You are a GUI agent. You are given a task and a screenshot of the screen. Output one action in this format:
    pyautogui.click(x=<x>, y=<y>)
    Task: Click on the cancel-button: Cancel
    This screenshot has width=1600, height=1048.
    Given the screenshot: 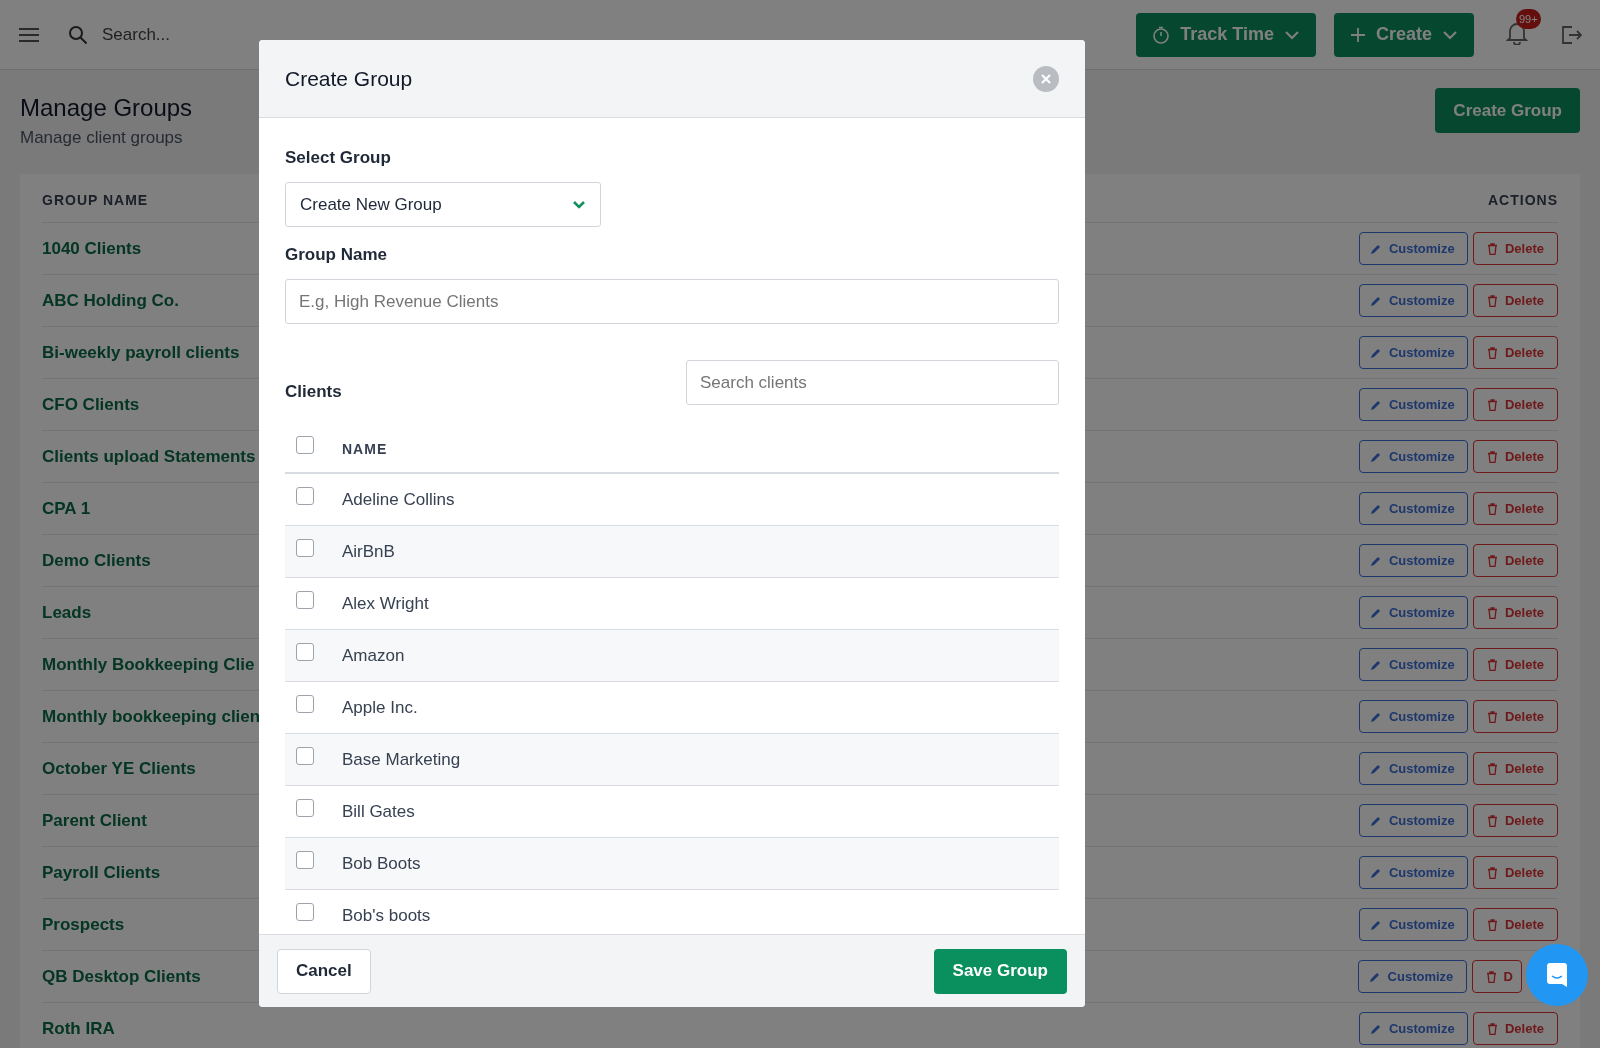 What is the action you would take?
    pyautogui.click(x=324, y=971)
    